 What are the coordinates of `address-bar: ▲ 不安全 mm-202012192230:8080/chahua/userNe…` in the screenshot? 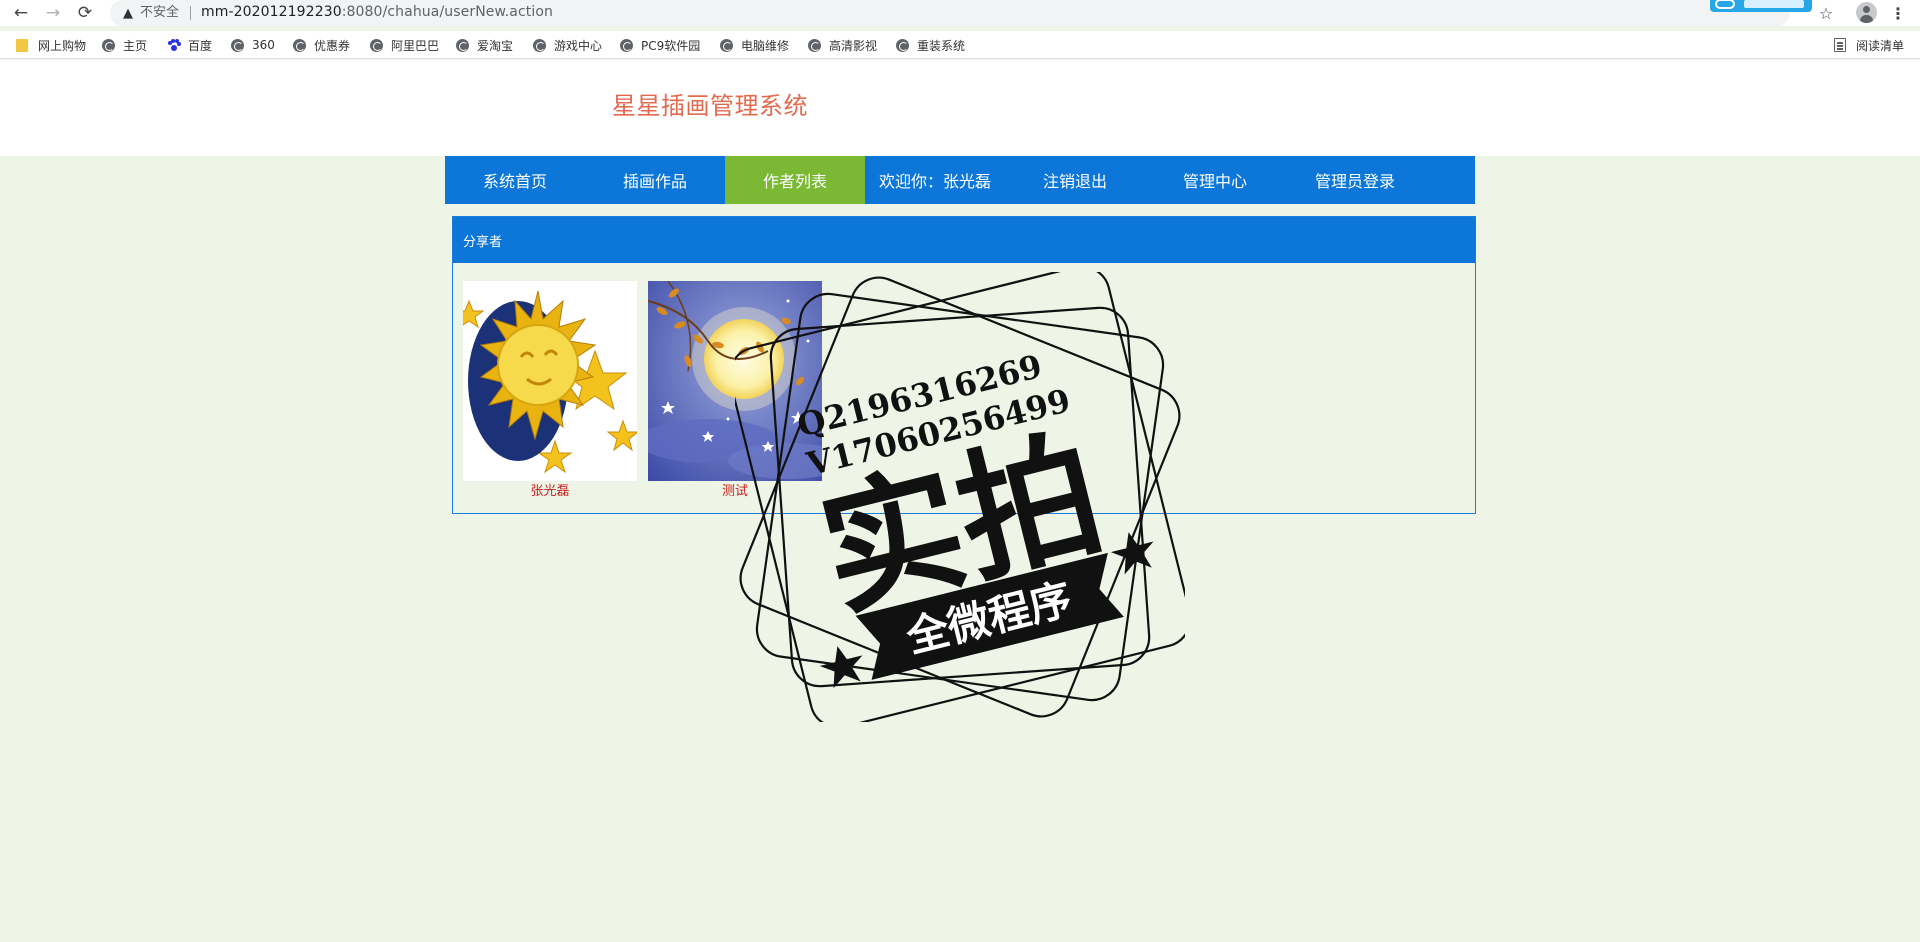 It's located at (950, 13).